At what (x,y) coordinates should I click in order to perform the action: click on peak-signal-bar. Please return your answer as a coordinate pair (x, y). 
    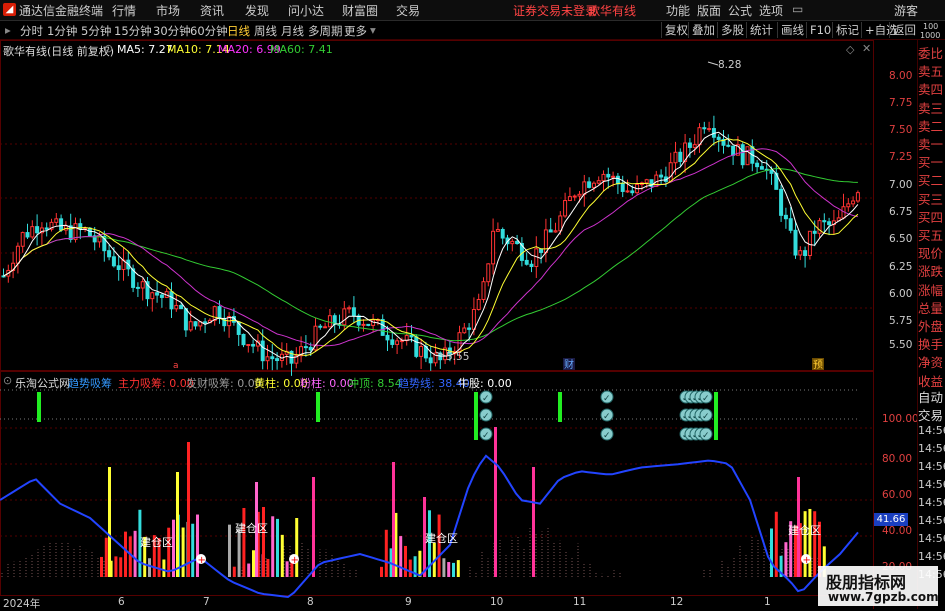
    Looking at the image, I should click on (716, 416).